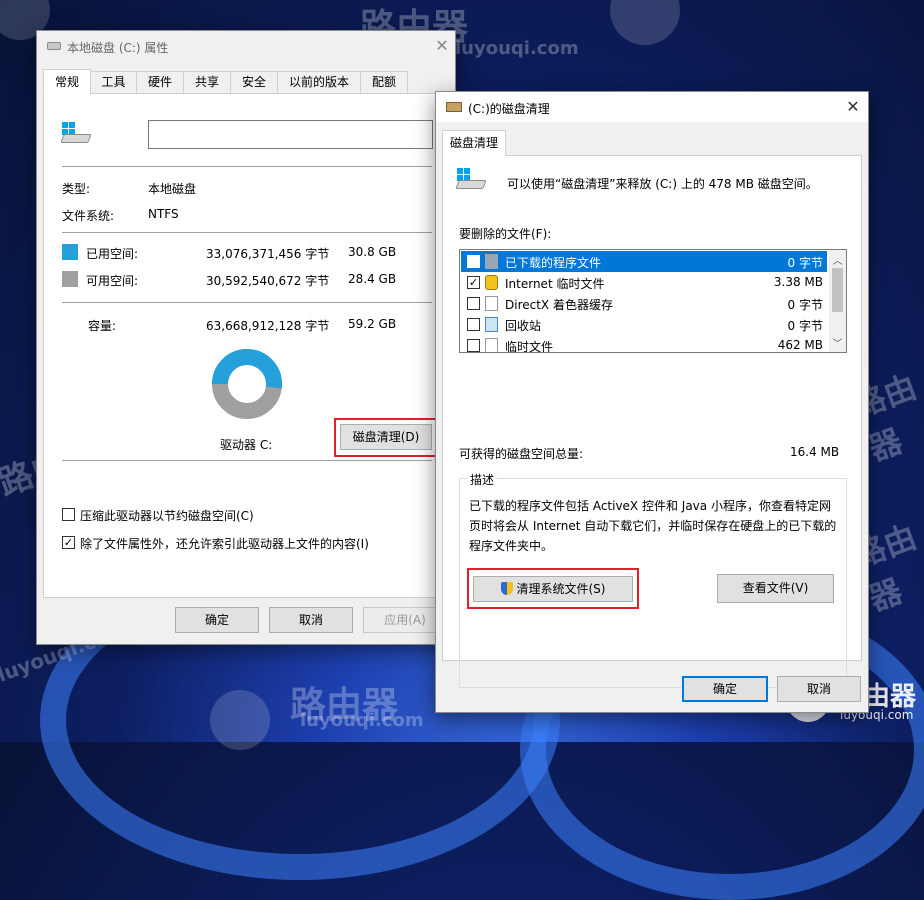 The height and width of the screenshot is (900, 924). What do you see at coordinates (112, 281) in the screenshot?
I see `free-space-label: 可用空间:` at bounding box center [112, 281].